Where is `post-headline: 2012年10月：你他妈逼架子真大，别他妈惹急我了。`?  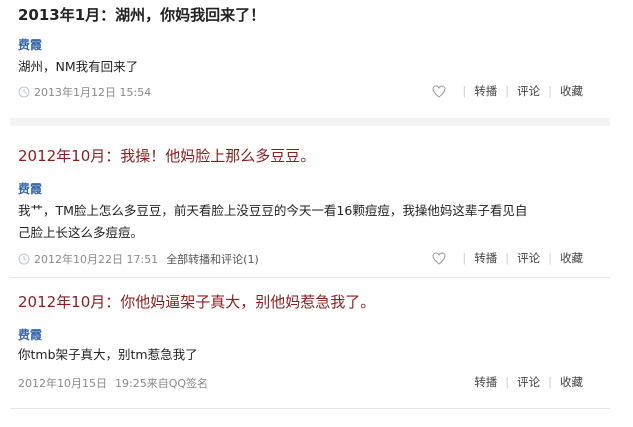 post-headline: 2012年10月：你他妈逼架子真大，别他妈惹急我了。 is located at coordinates (197, 302).